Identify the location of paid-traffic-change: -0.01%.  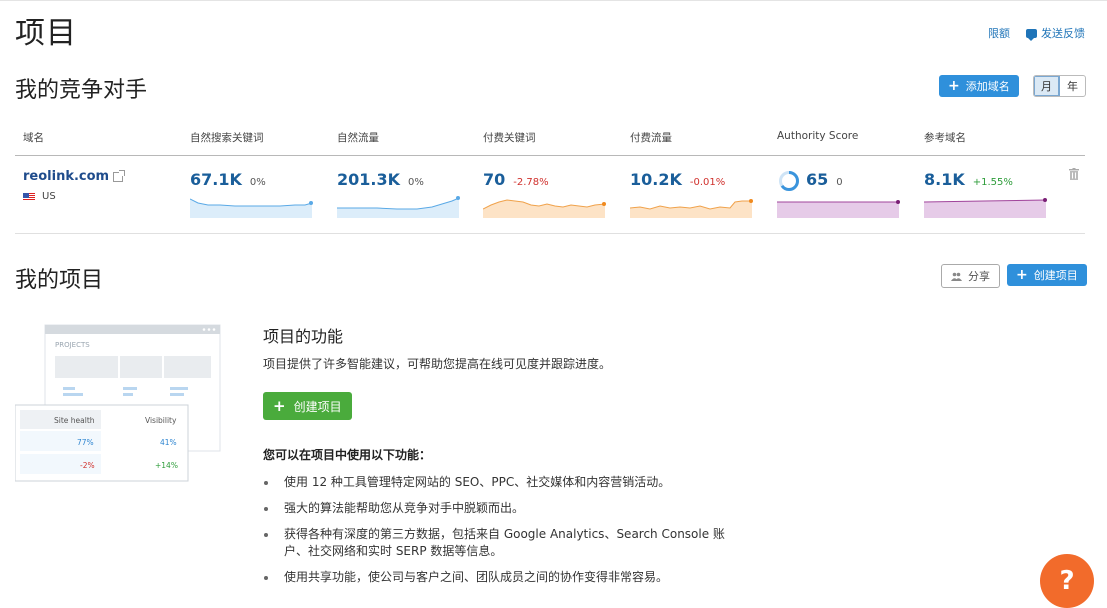
(707, 182).